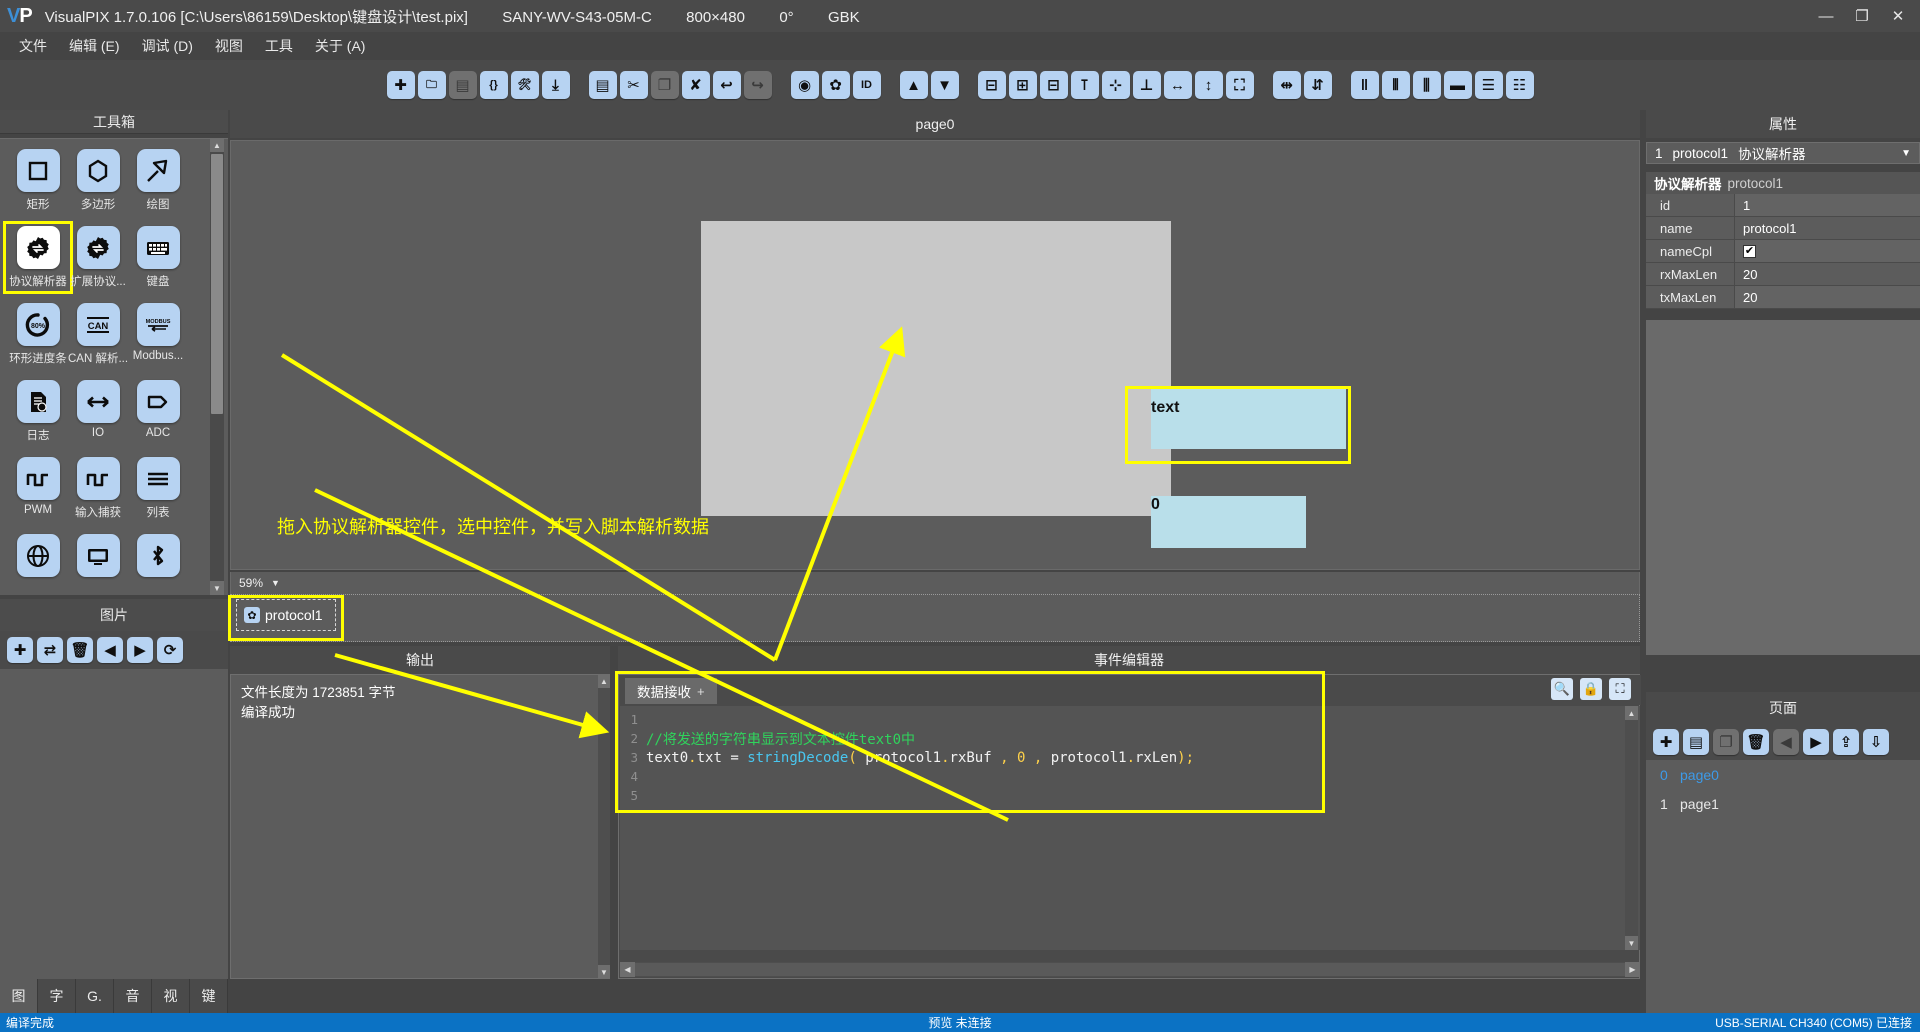 Image resolution: width=1920 pixels, height=1032 pixels. Describe the element at coordinates (279, 46) in the screenshot. I see `menu-tools: 工具` at that location.